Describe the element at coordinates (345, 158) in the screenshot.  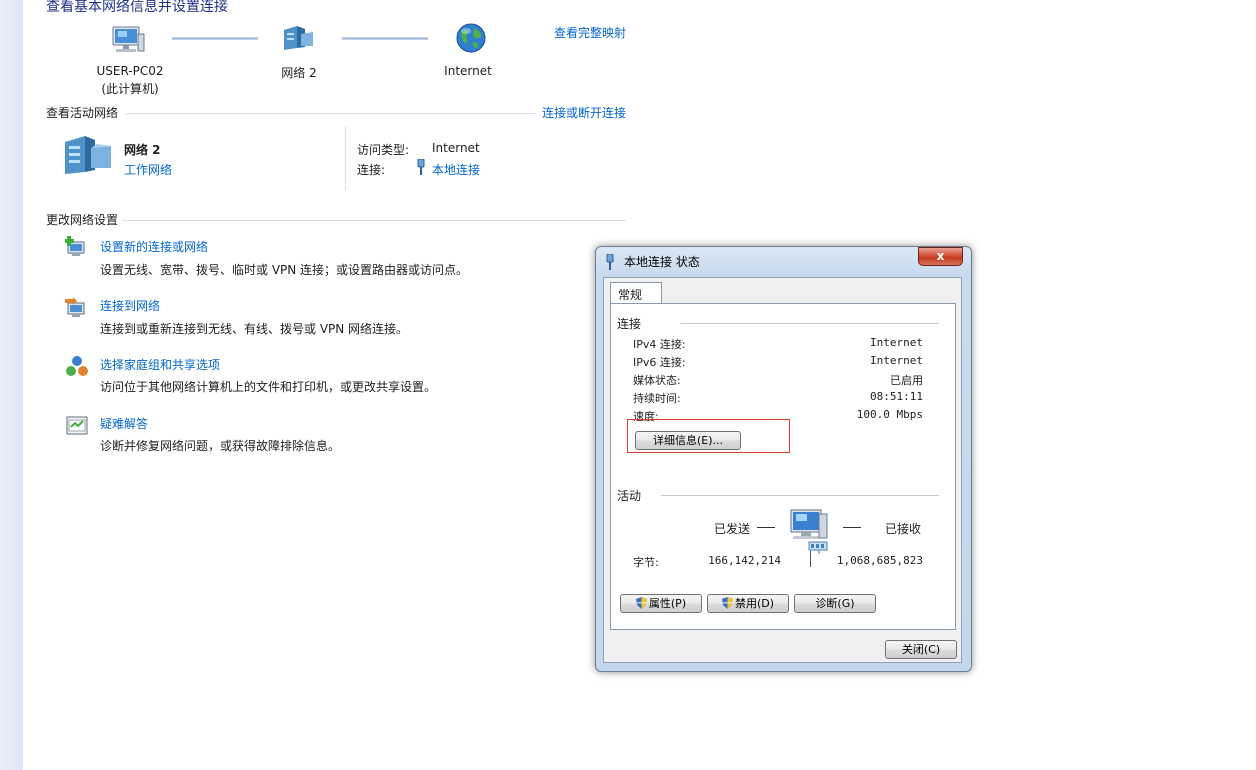
I see `vertical-divider` at that location.